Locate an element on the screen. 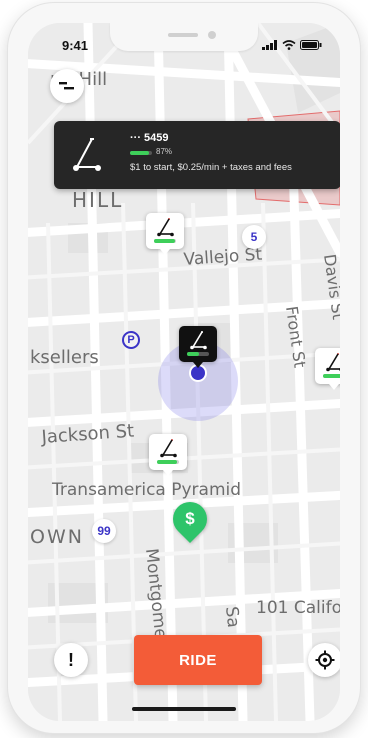 The image size is (368, 738). menu-button is located at coordinates (67, 86).